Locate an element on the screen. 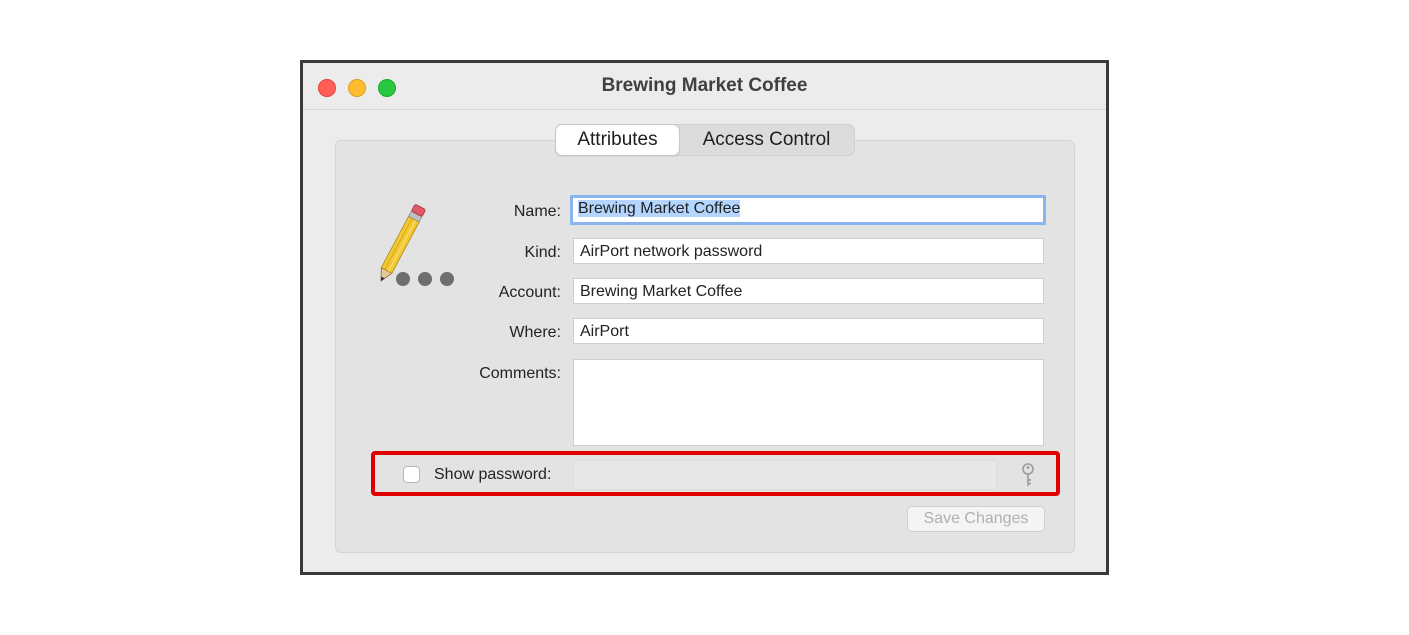 This screenshot has height=635, width=1409. tab-attributes: Attributes is located at coordinates (617, 140).